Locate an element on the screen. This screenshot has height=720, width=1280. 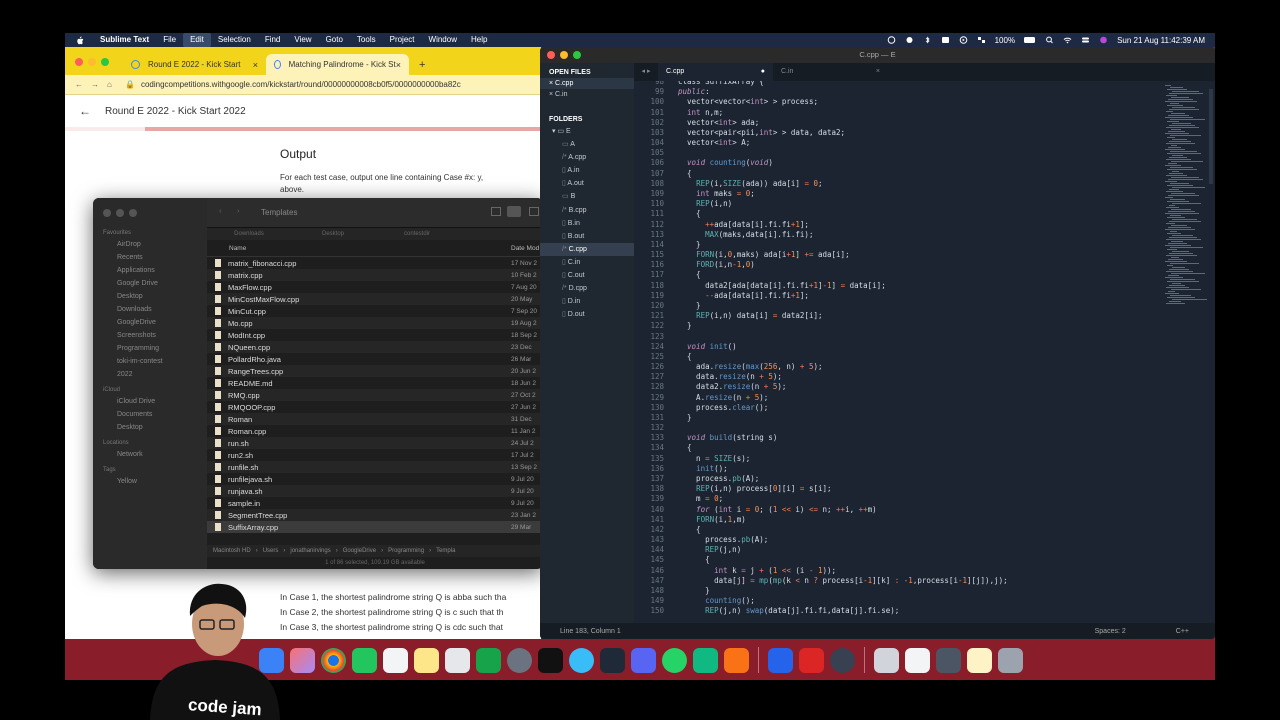
path-tab: Downloads is located at coordinates (249, 234).